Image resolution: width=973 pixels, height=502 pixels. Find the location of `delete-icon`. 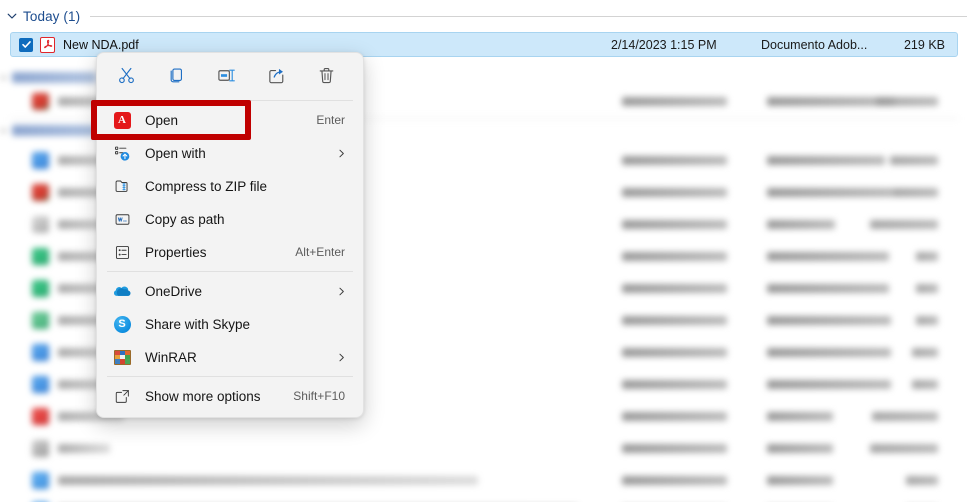

delete-icon is located at coordinates (326, 75).